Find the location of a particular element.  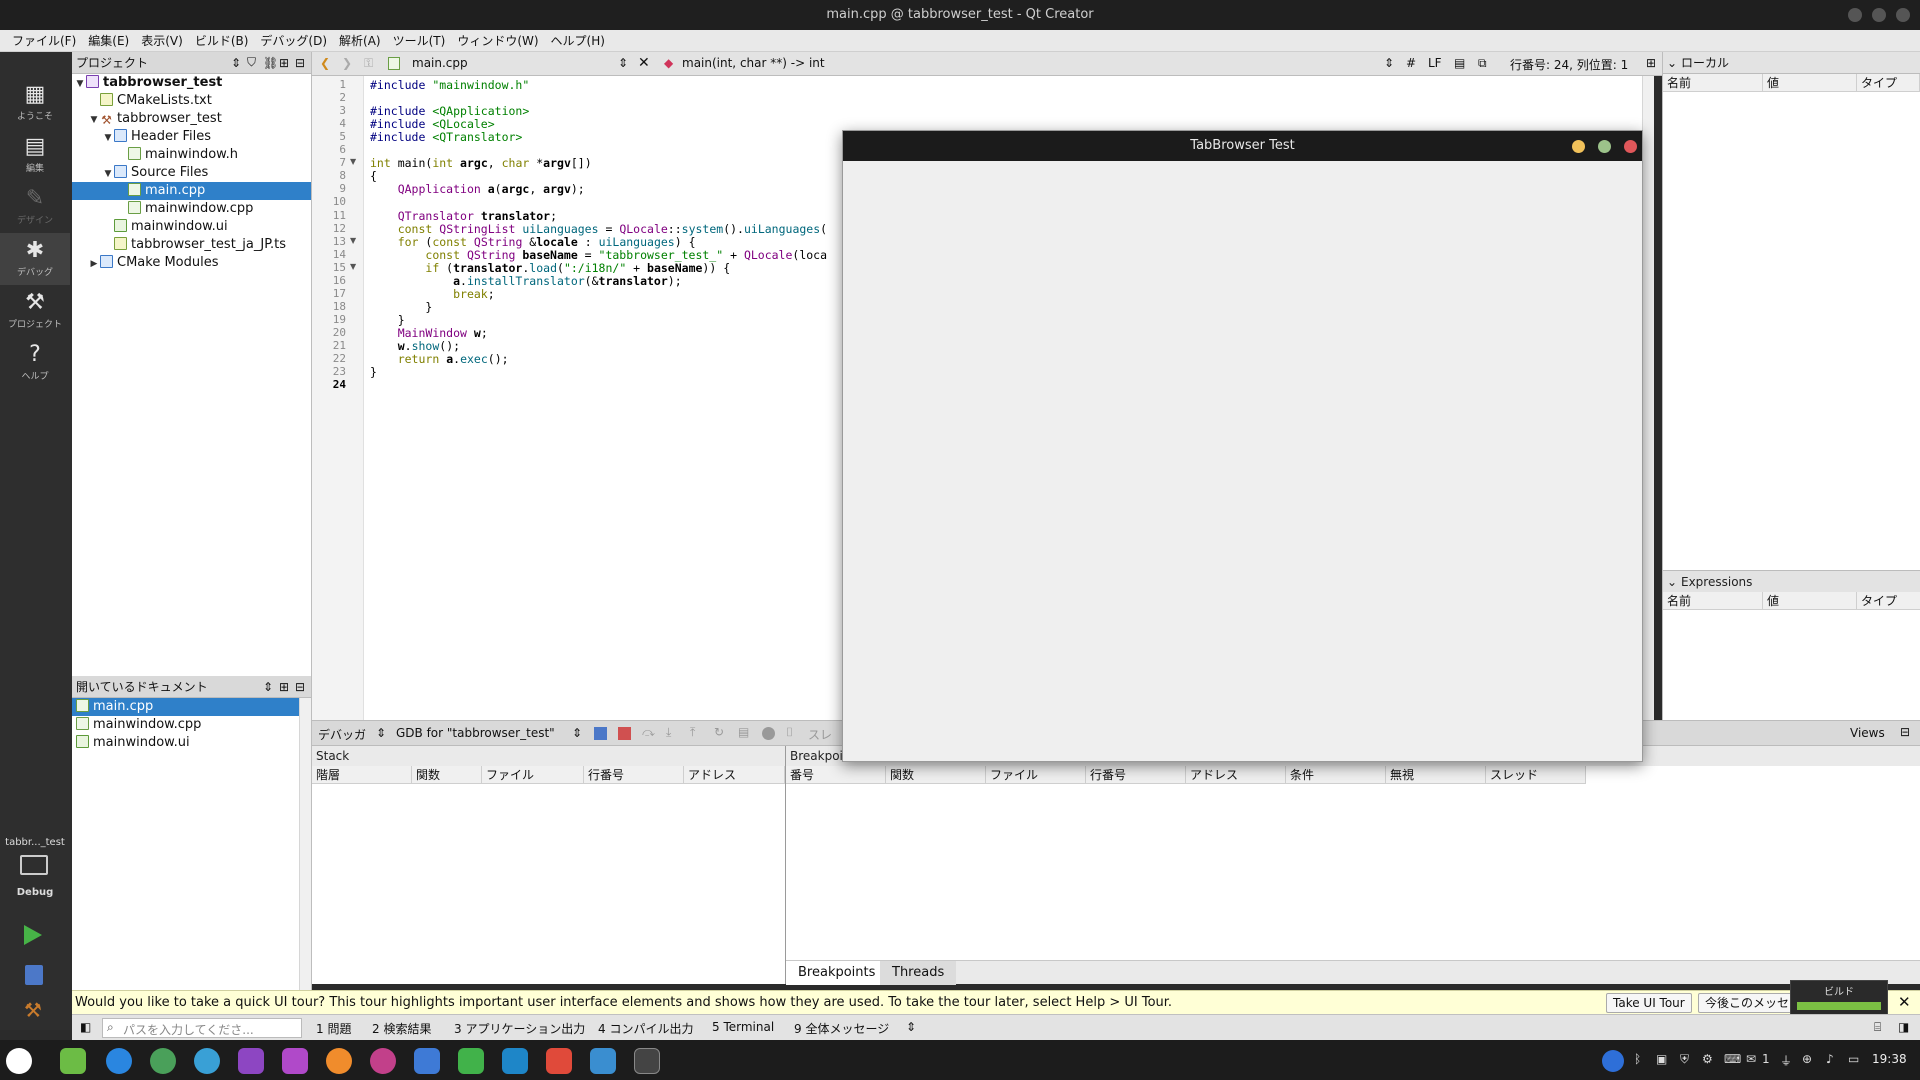

locals-header: ⌄ ローカル is located at coordinates (1791, 63).